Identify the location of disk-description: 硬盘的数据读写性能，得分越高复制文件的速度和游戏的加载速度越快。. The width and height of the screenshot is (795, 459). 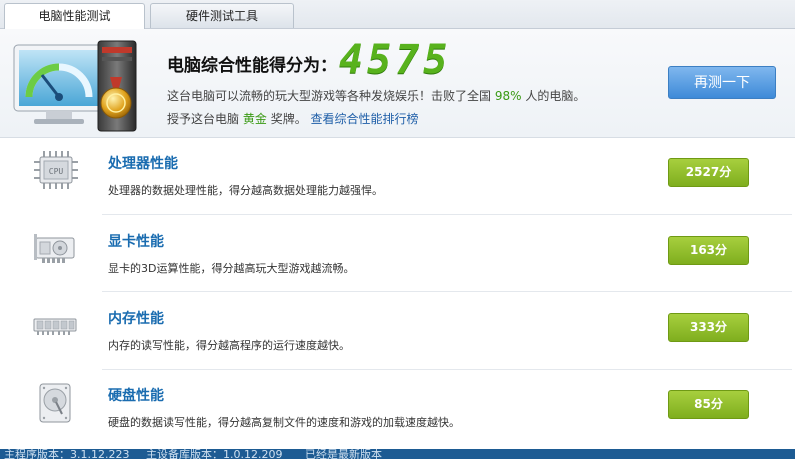
(284, 422).